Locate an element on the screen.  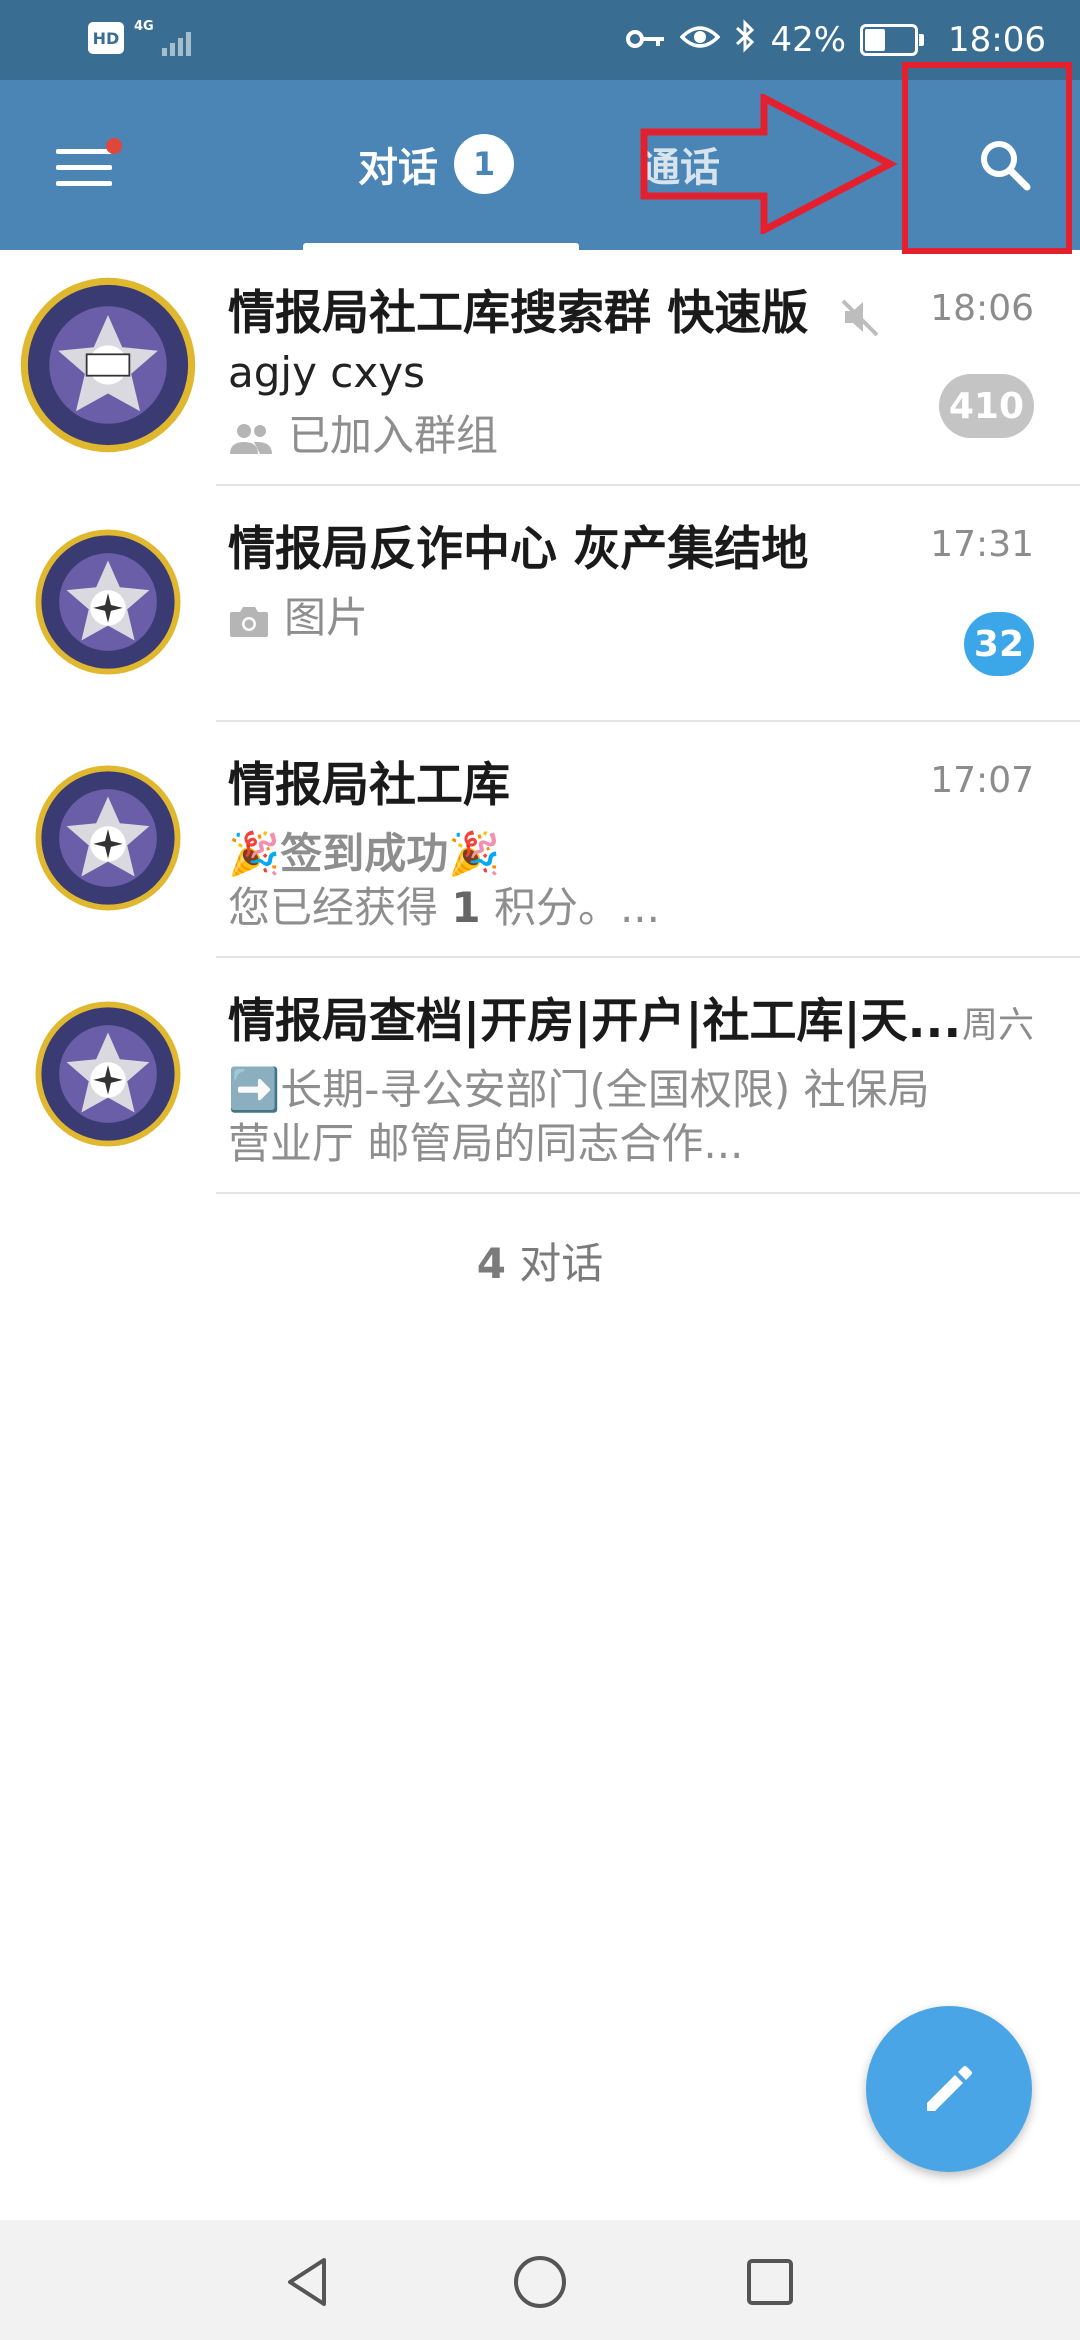
back-icon is located at coordinates (307, 2282).